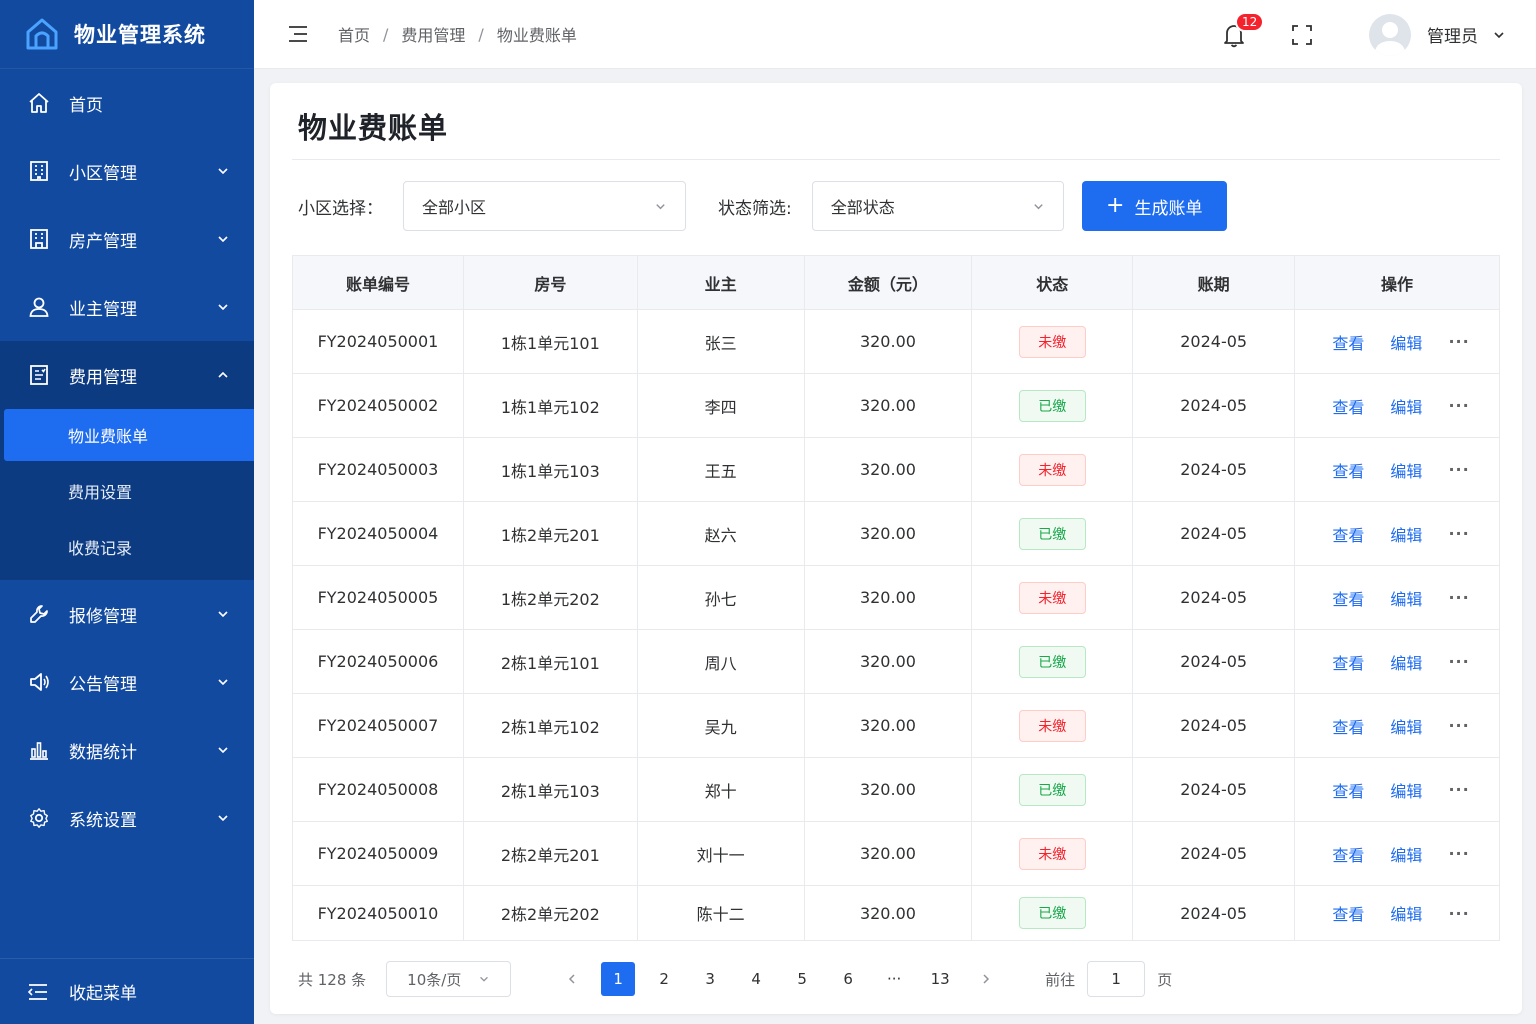 This screenshot has height=1024, width=1536. What do you see at coordinates (802, 979) in the screenshot?
I see `page-button-5: 5` at bounding box center [802, 979].